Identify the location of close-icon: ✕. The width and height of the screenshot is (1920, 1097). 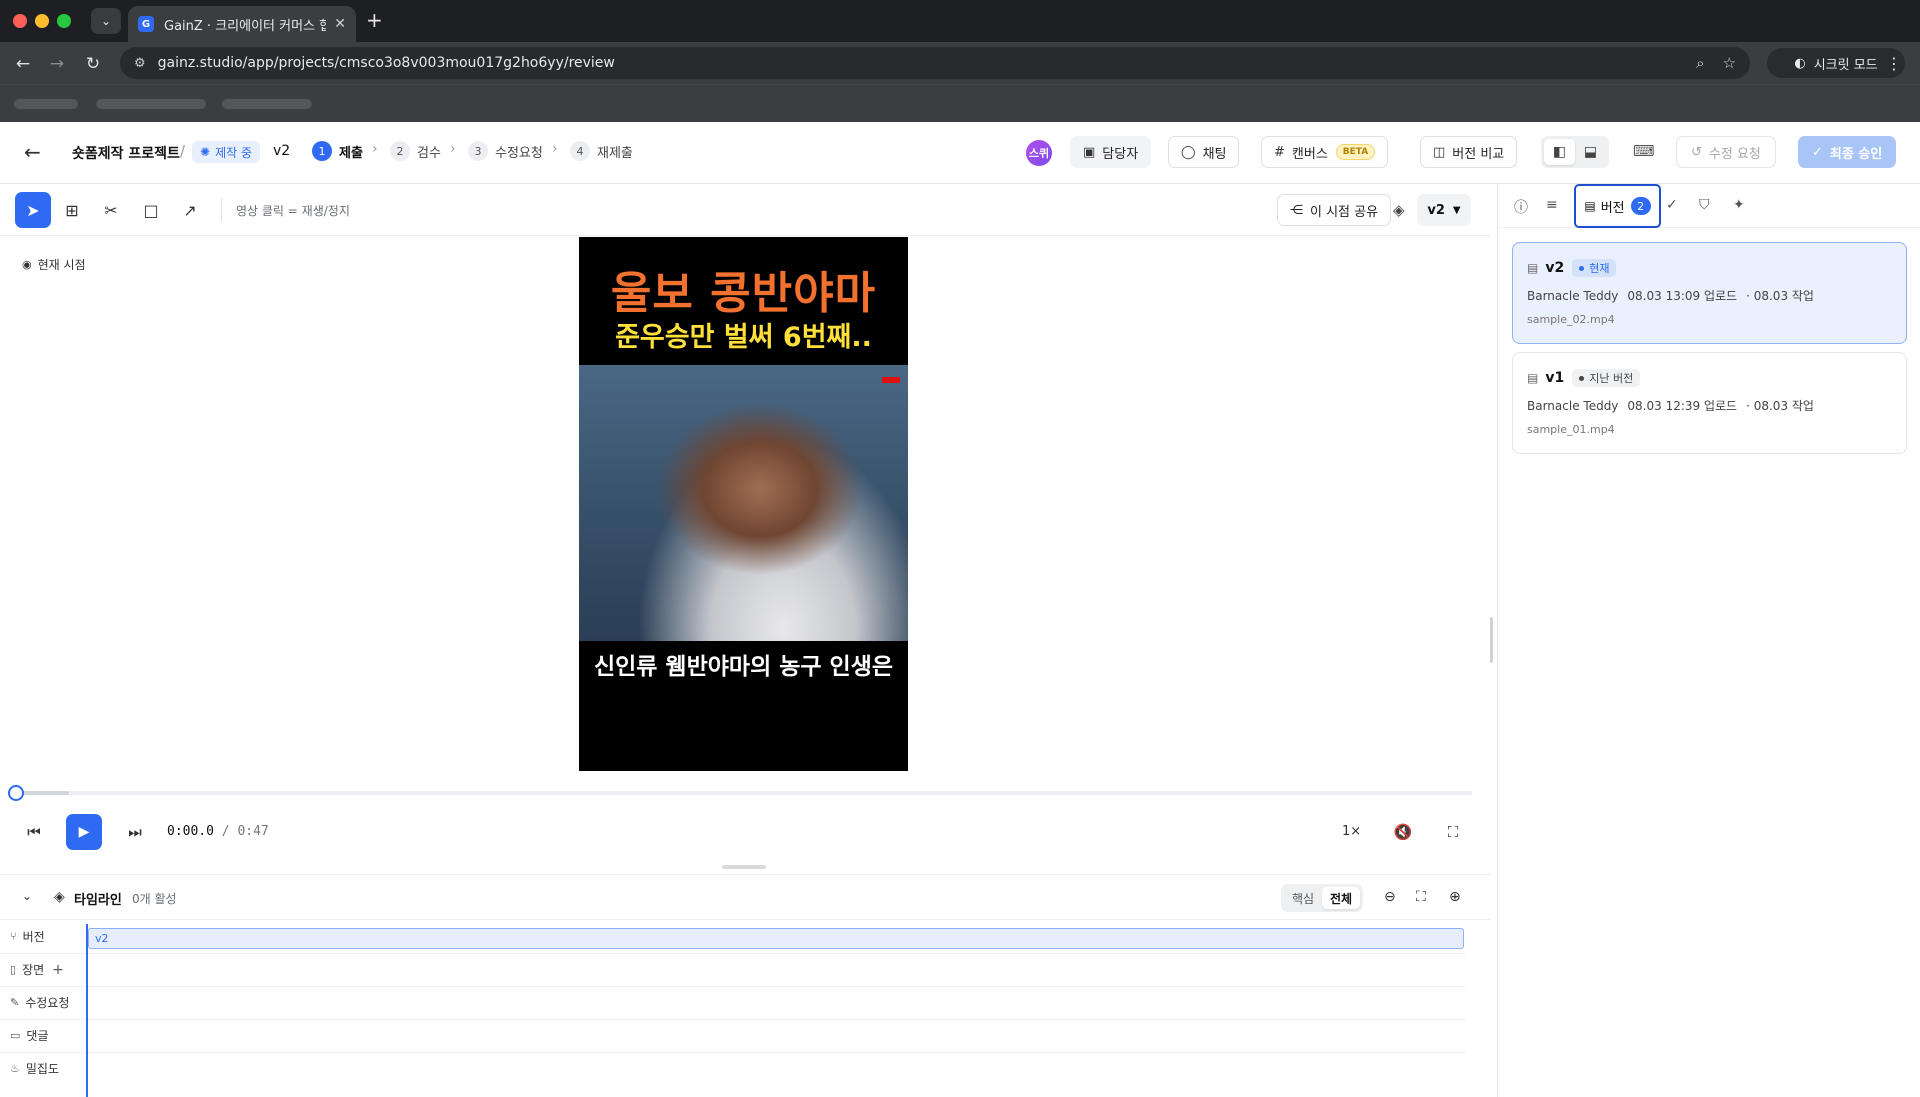
(340, 24).